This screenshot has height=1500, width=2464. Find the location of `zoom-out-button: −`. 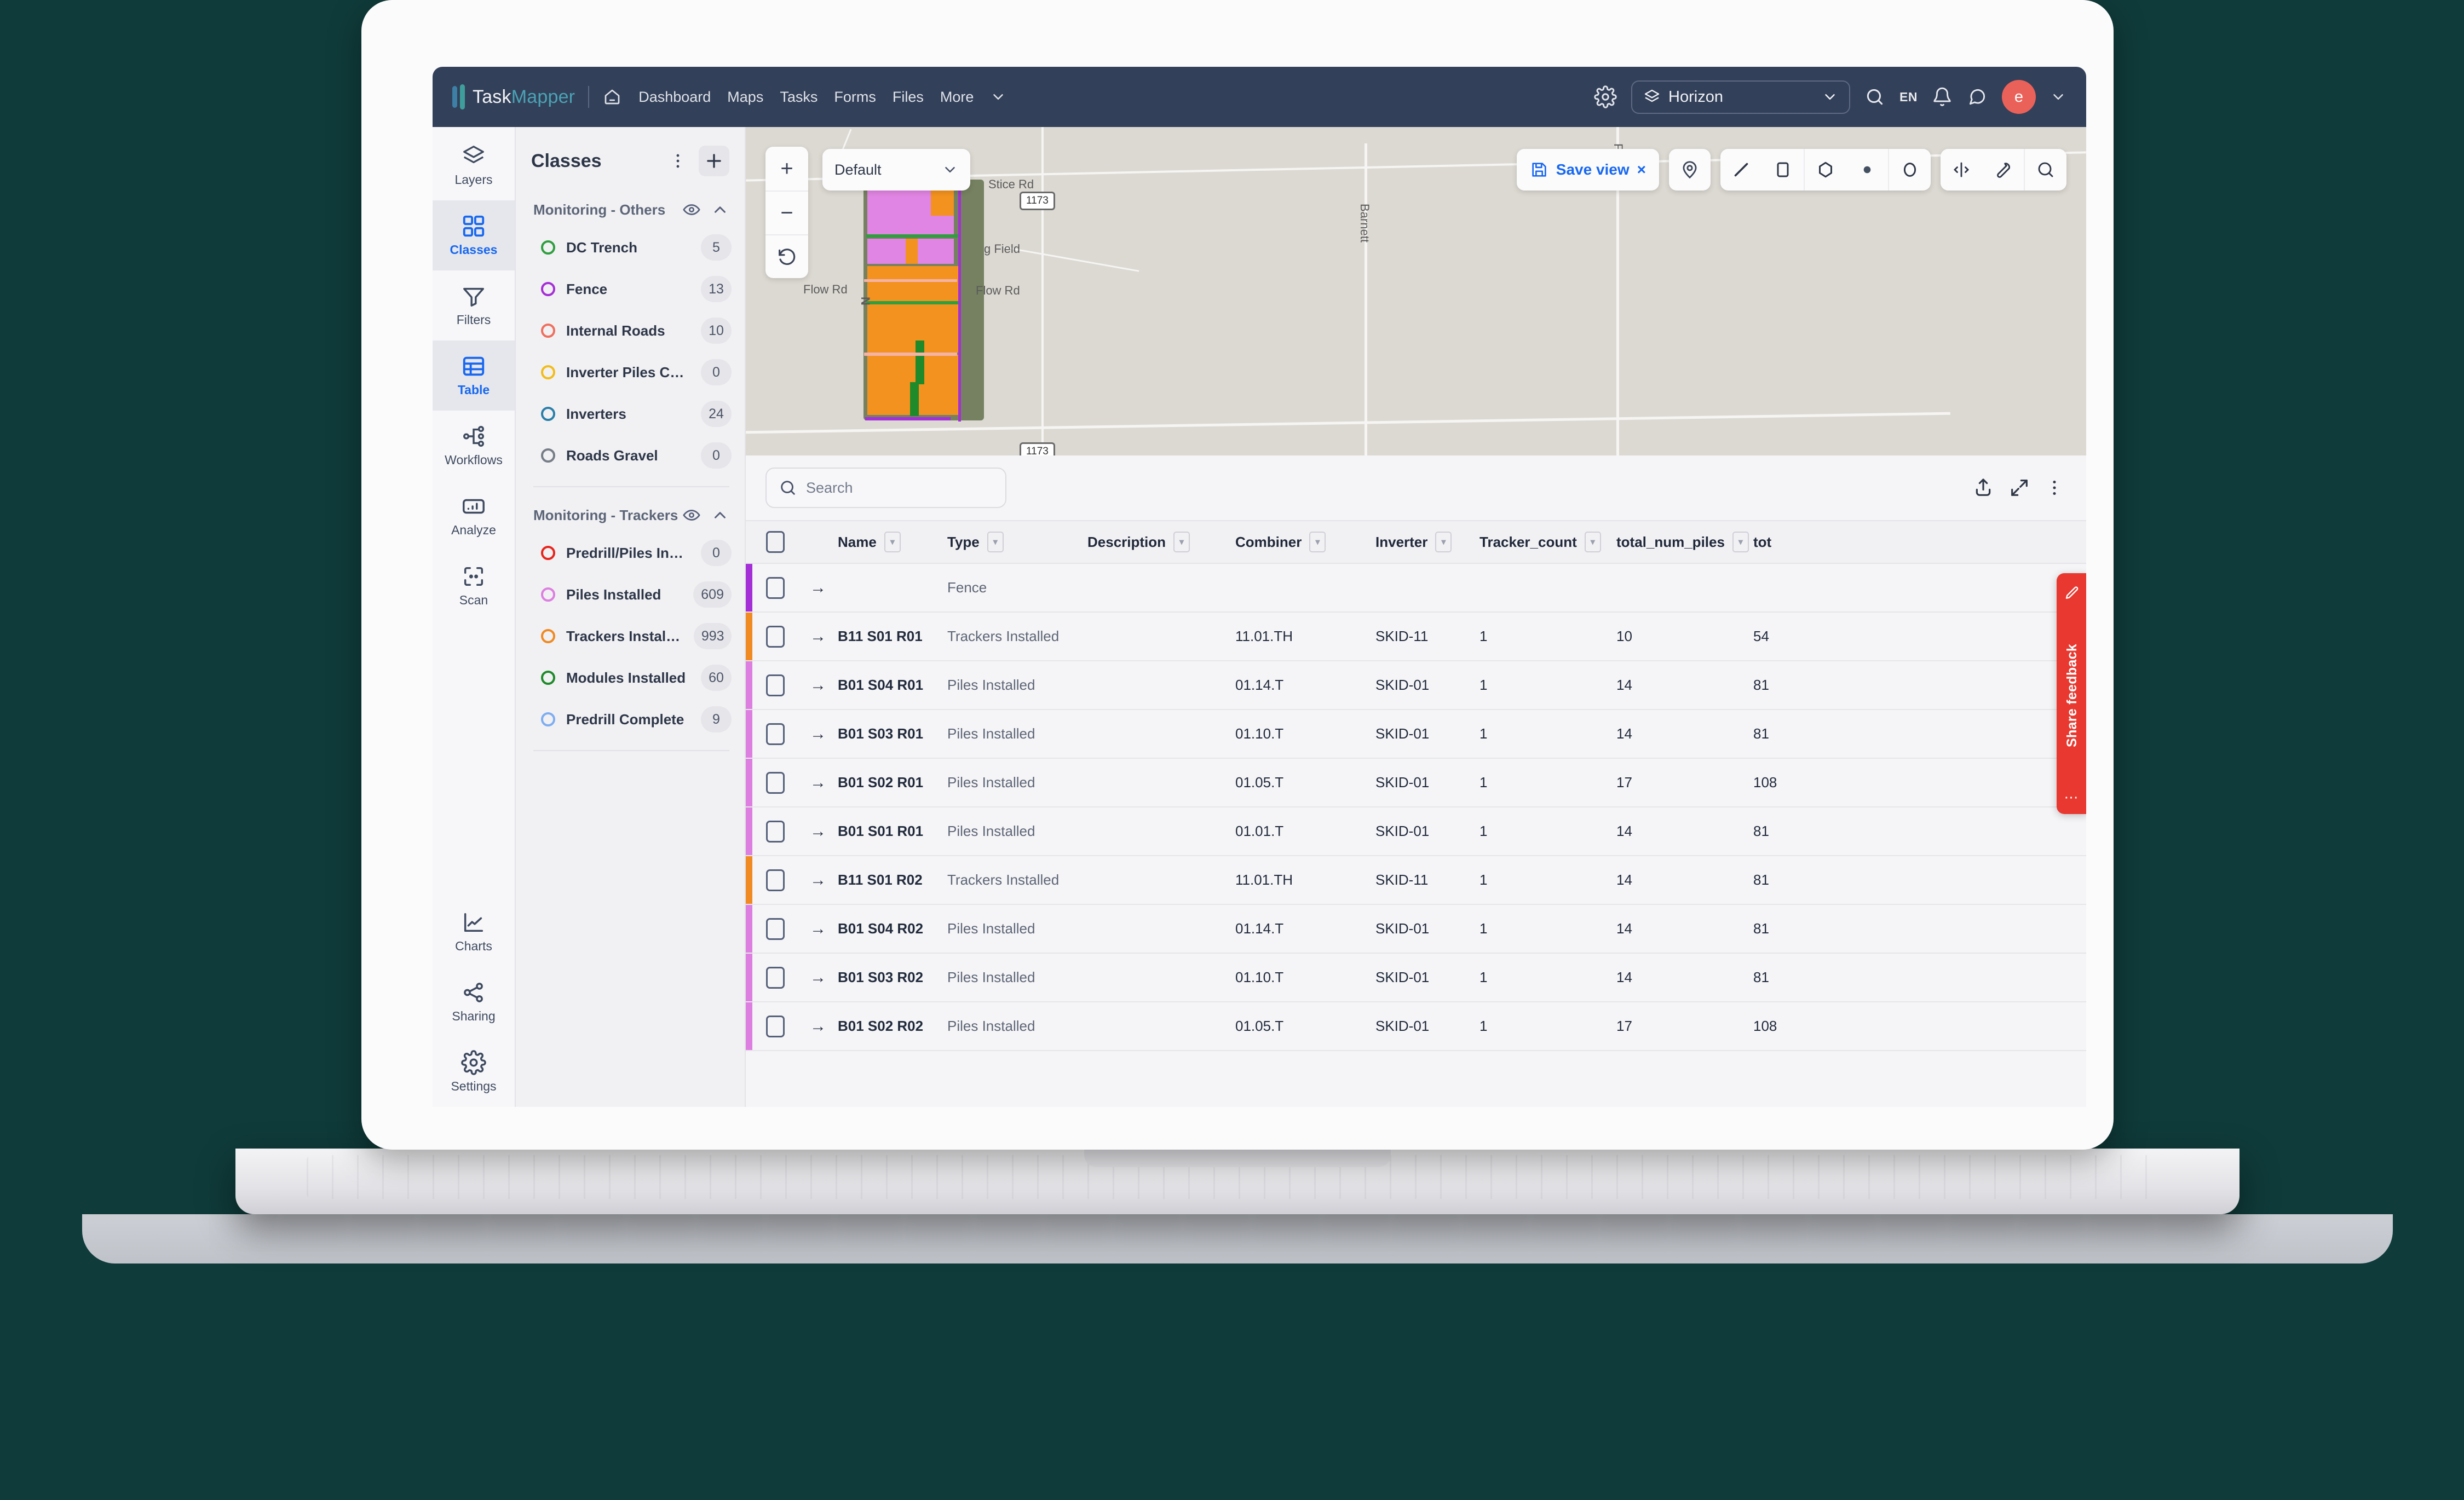

zoom-out-button: − is located at coordinates (787, 212).